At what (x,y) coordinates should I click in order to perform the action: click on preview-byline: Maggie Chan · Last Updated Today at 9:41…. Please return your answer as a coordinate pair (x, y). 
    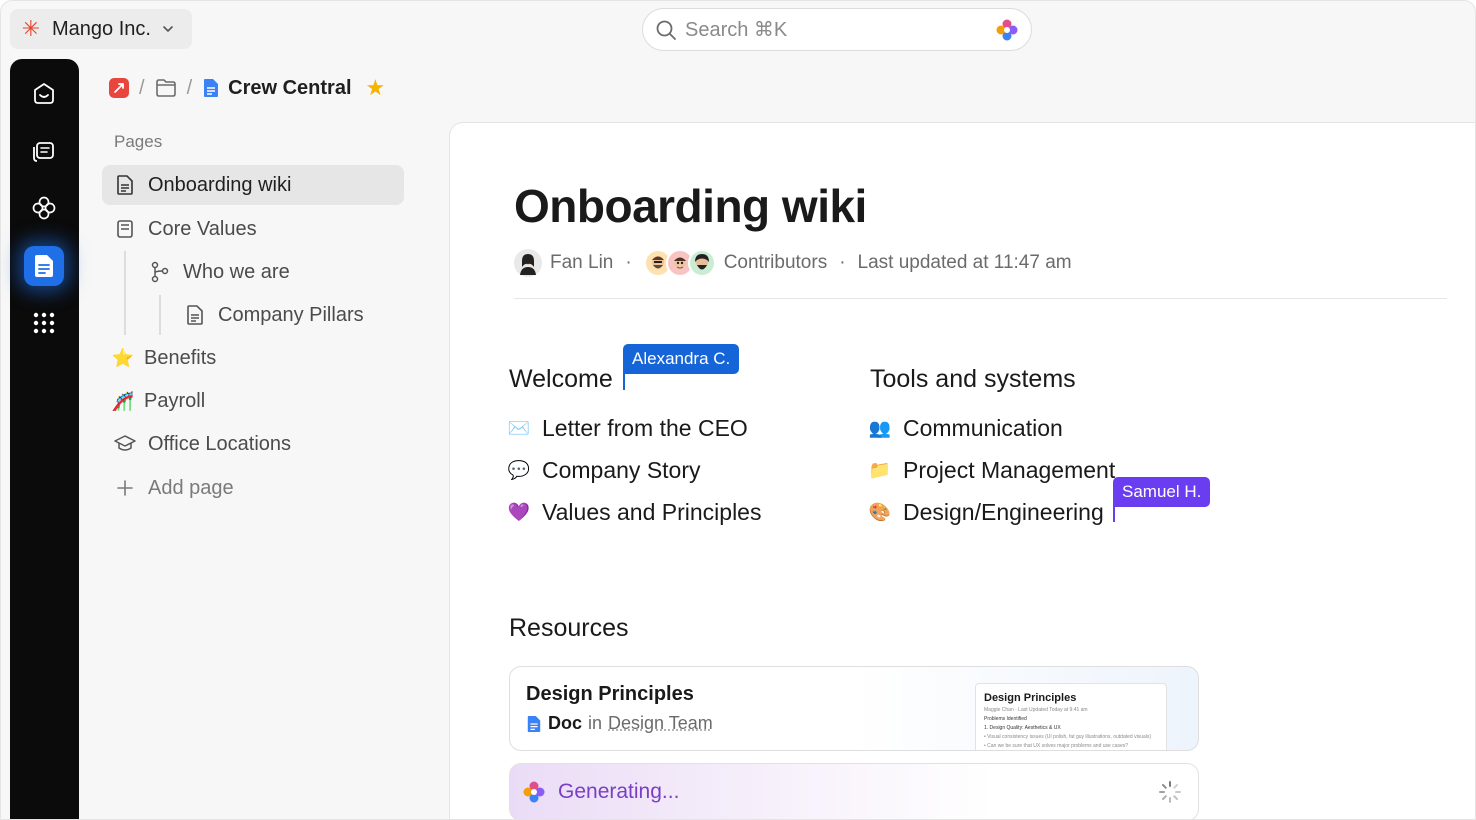
    Looking at the image, I should click on (1036, 710).